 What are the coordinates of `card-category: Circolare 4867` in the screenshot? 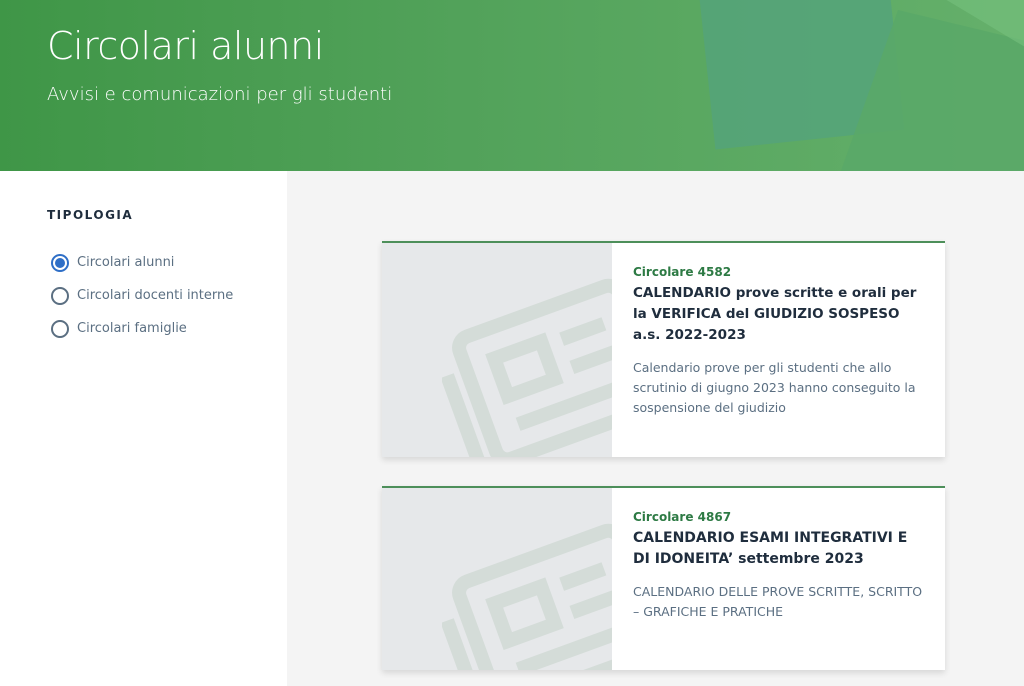 It's located at (778, 517).